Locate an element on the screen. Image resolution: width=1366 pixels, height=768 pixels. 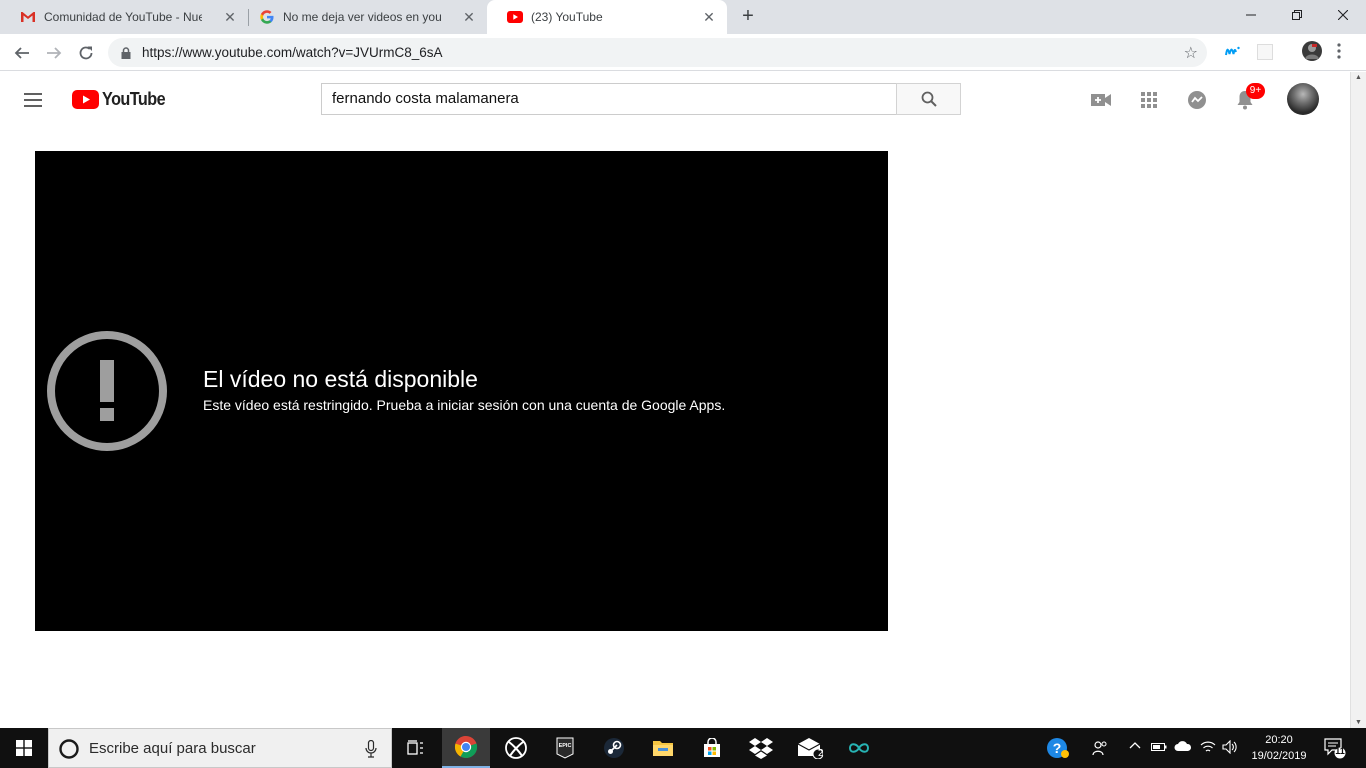
search-icon is located at coordinates (929, 99).